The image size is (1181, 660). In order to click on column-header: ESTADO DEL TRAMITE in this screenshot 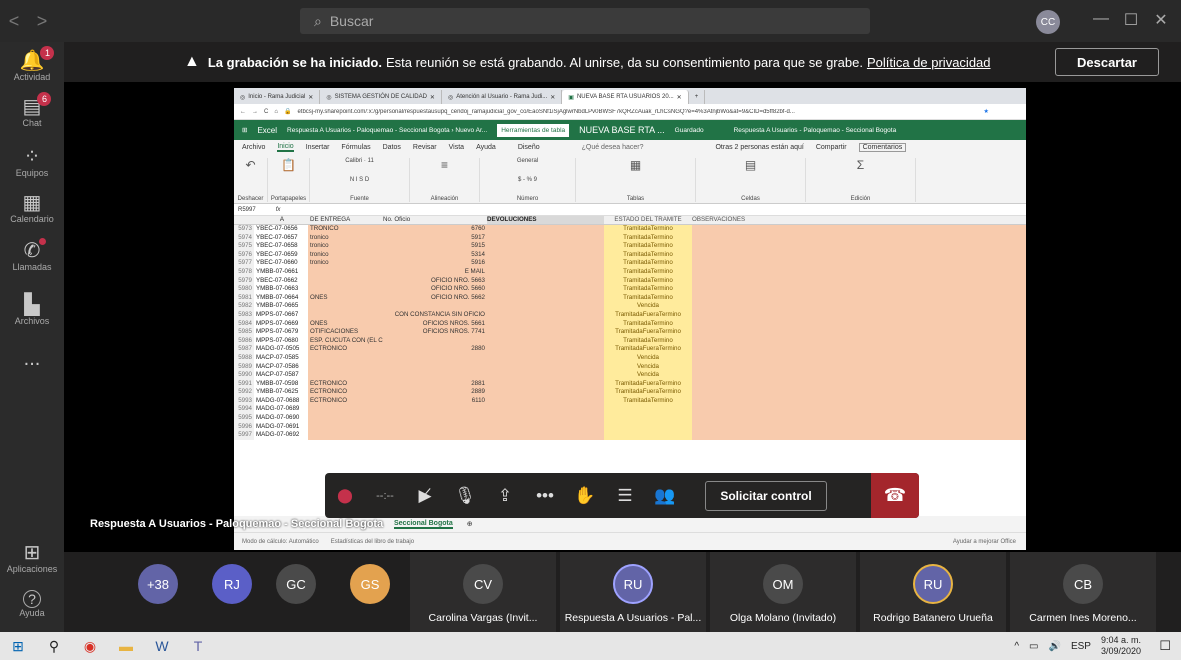, I will do `click(648, 220)`.